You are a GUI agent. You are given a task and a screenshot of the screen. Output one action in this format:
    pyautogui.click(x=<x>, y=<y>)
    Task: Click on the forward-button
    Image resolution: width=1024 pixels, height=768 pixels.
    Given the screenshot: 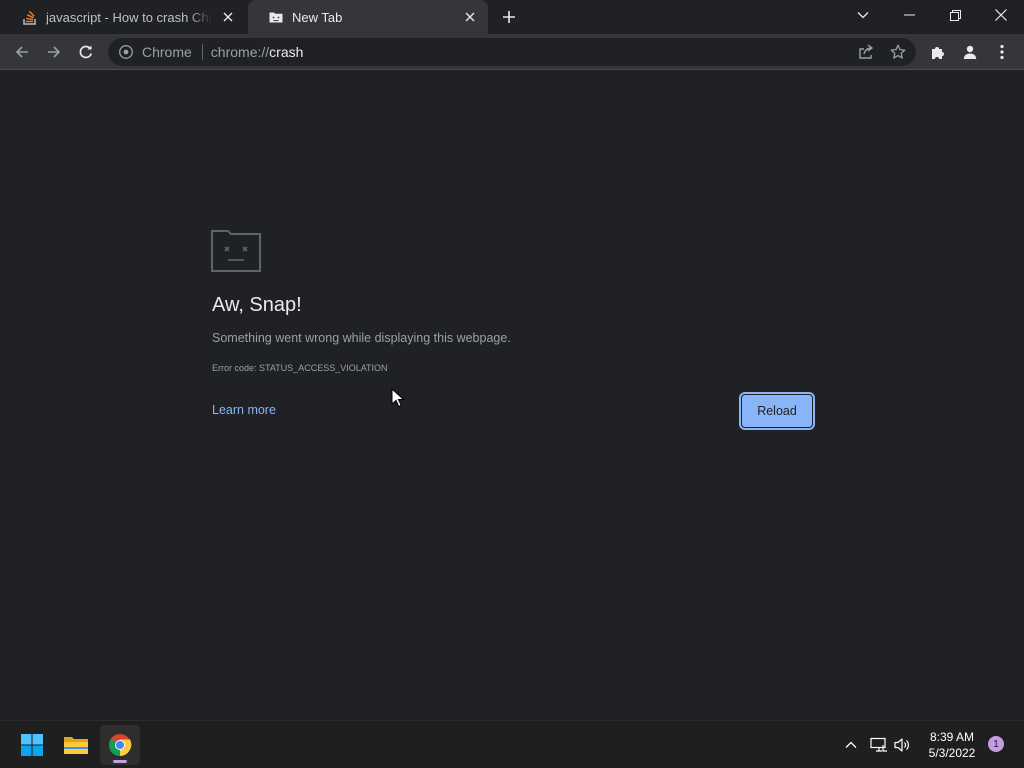 What is the action you would take?
    pyautogui.click(x=54, y=52)
    